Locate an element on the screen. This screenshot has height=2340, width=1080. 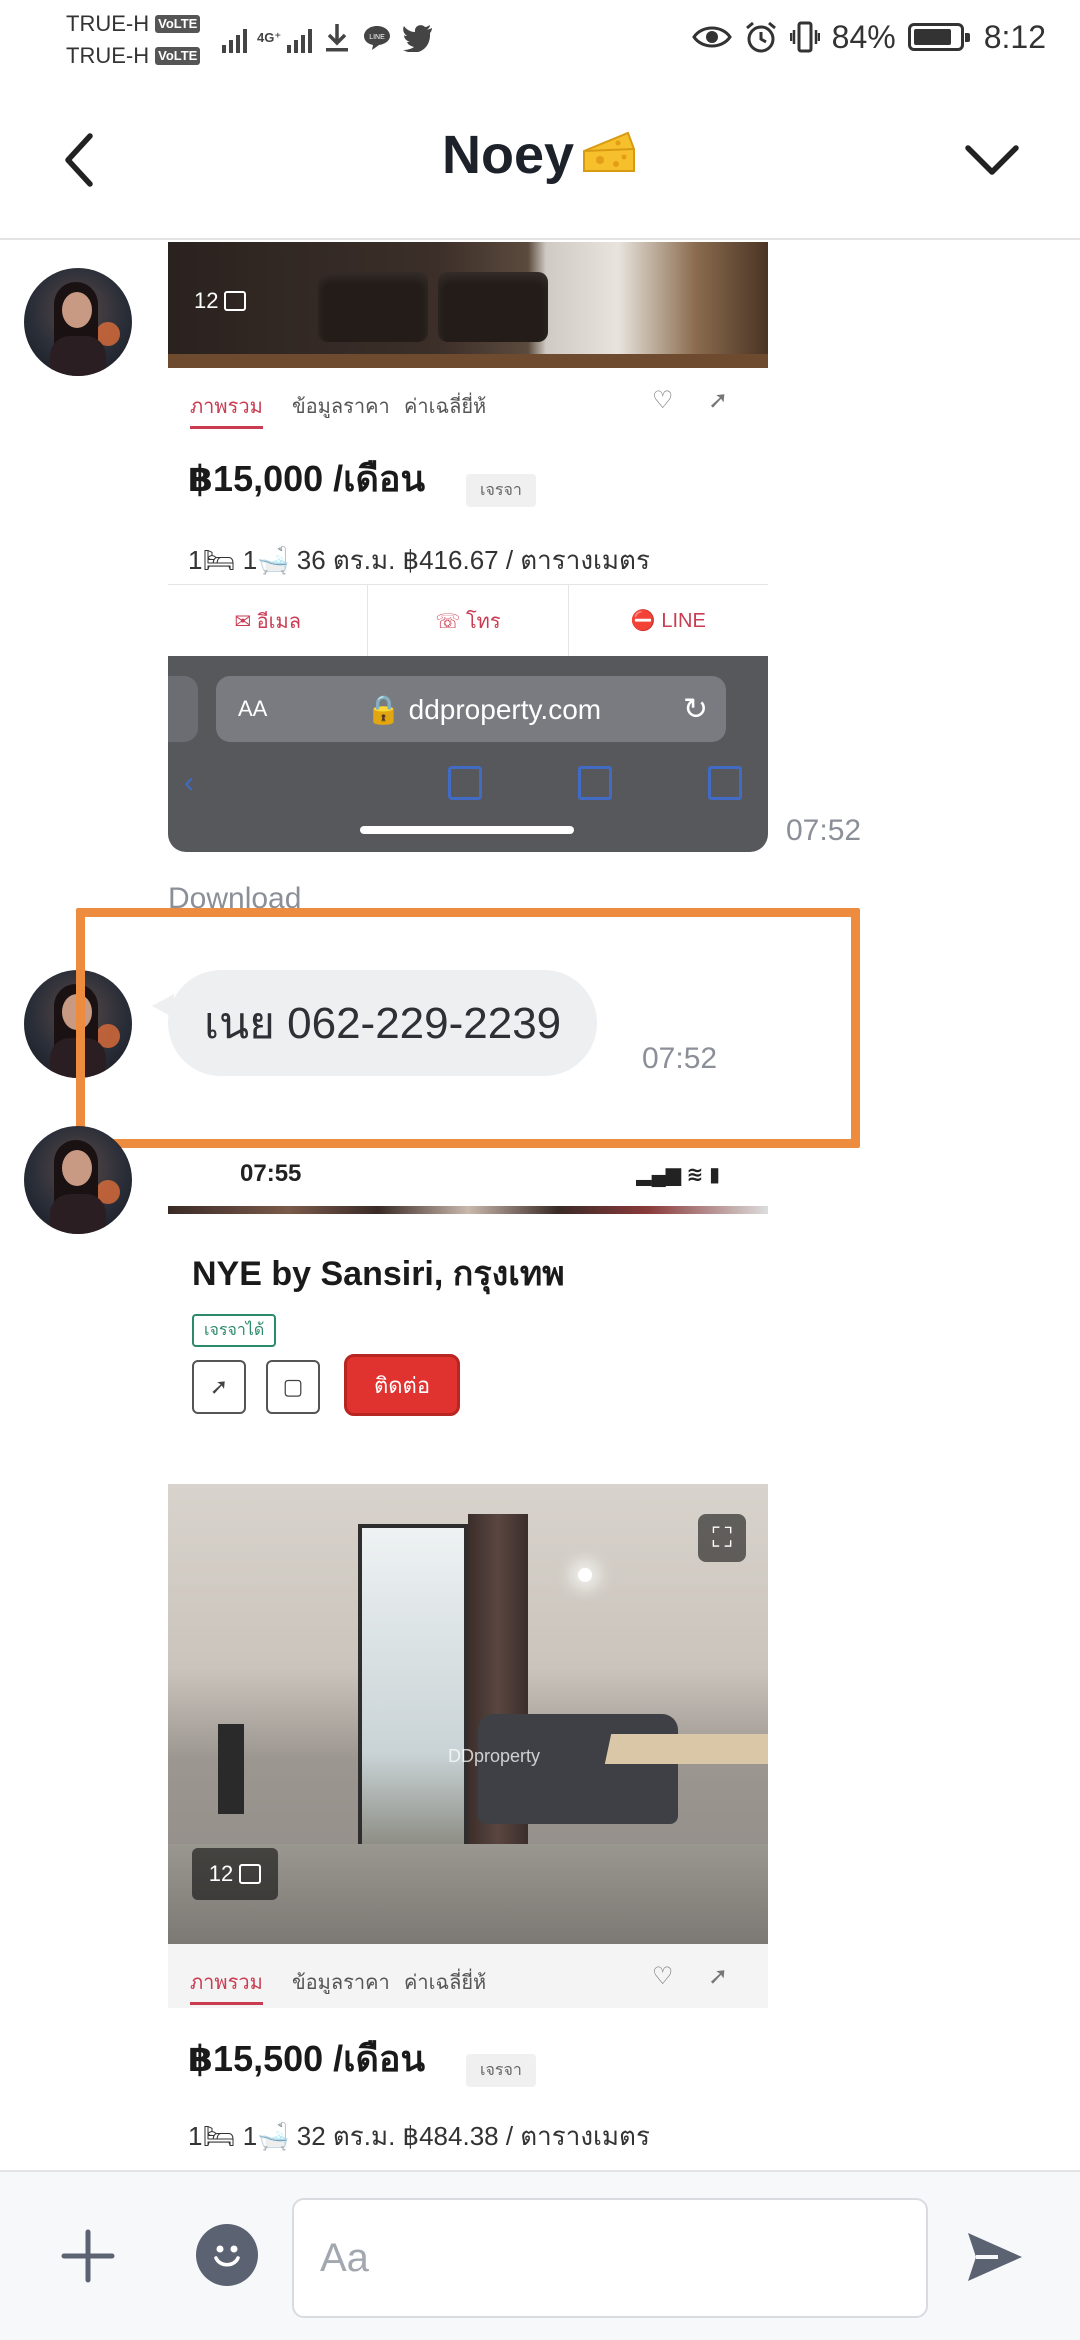
back-icon: ‹ is located at coordinates (189, 782).